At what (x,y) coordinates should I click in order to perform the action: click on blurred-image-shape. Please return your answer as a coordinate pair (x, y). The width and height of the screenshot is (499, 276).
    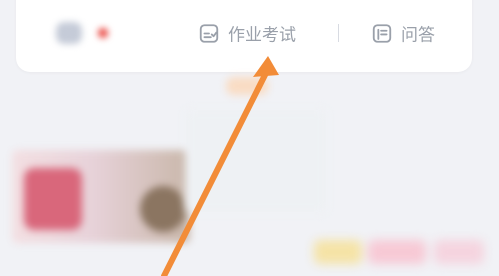
    Looking at the image, I should click on (53, 199).